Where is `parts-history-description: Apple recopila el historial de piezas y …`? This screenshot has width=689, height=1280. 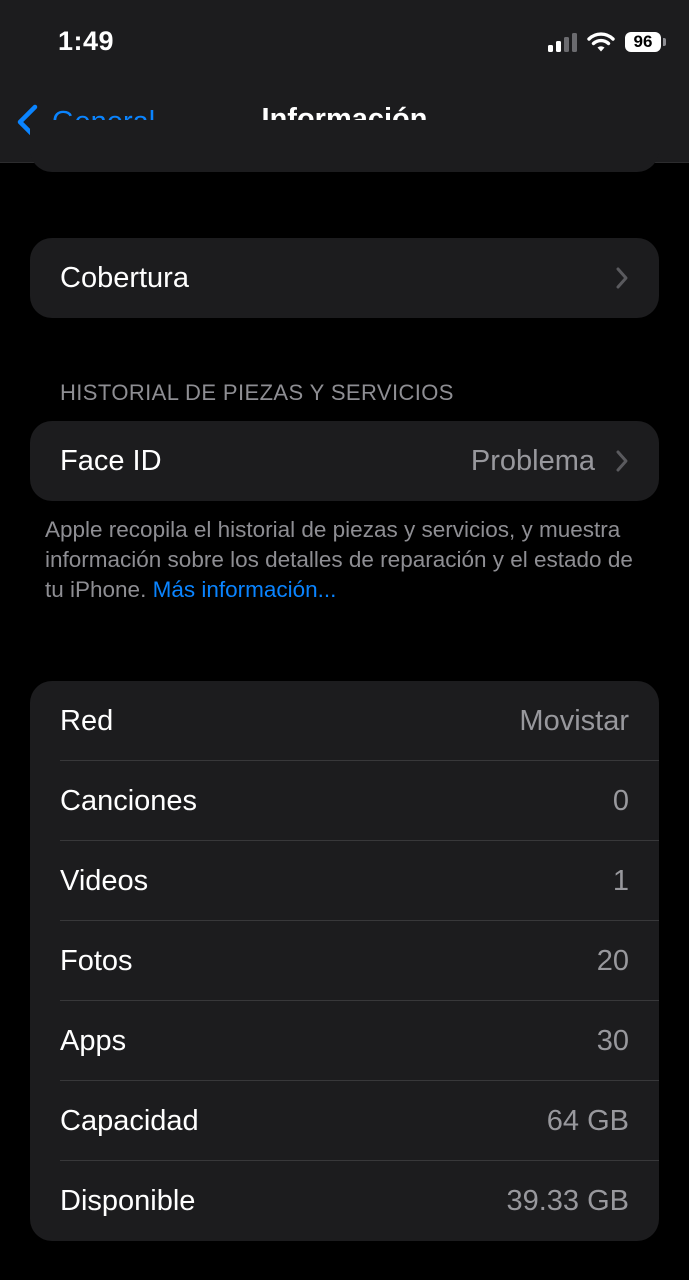
parts-history-description: Apple recopila el historial de piezas y … is located at coordinates (339, 559).